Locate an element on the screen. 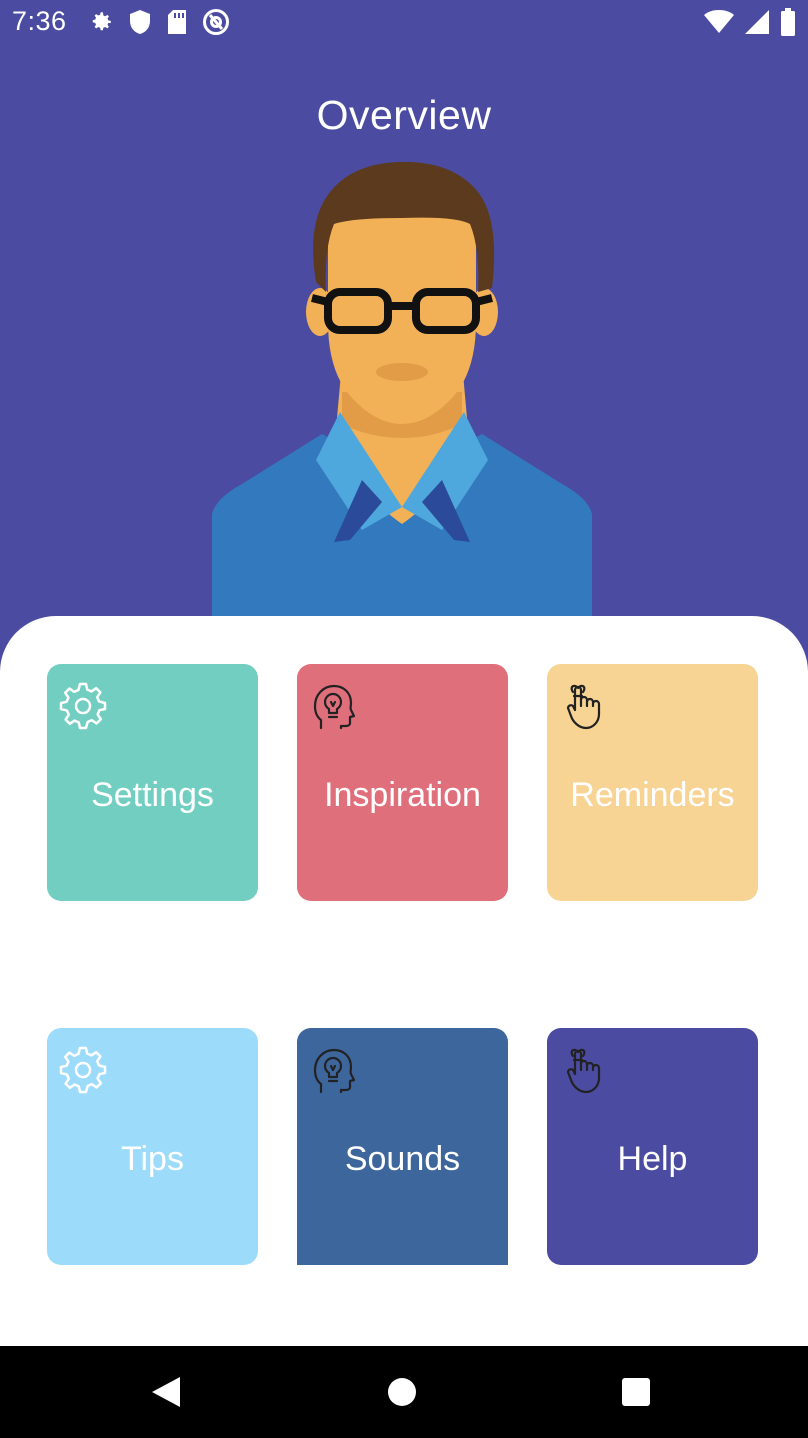 This screenshot has width=808, height=1438. sounds-tile: Sounds is located at coordinates (402, 1146).